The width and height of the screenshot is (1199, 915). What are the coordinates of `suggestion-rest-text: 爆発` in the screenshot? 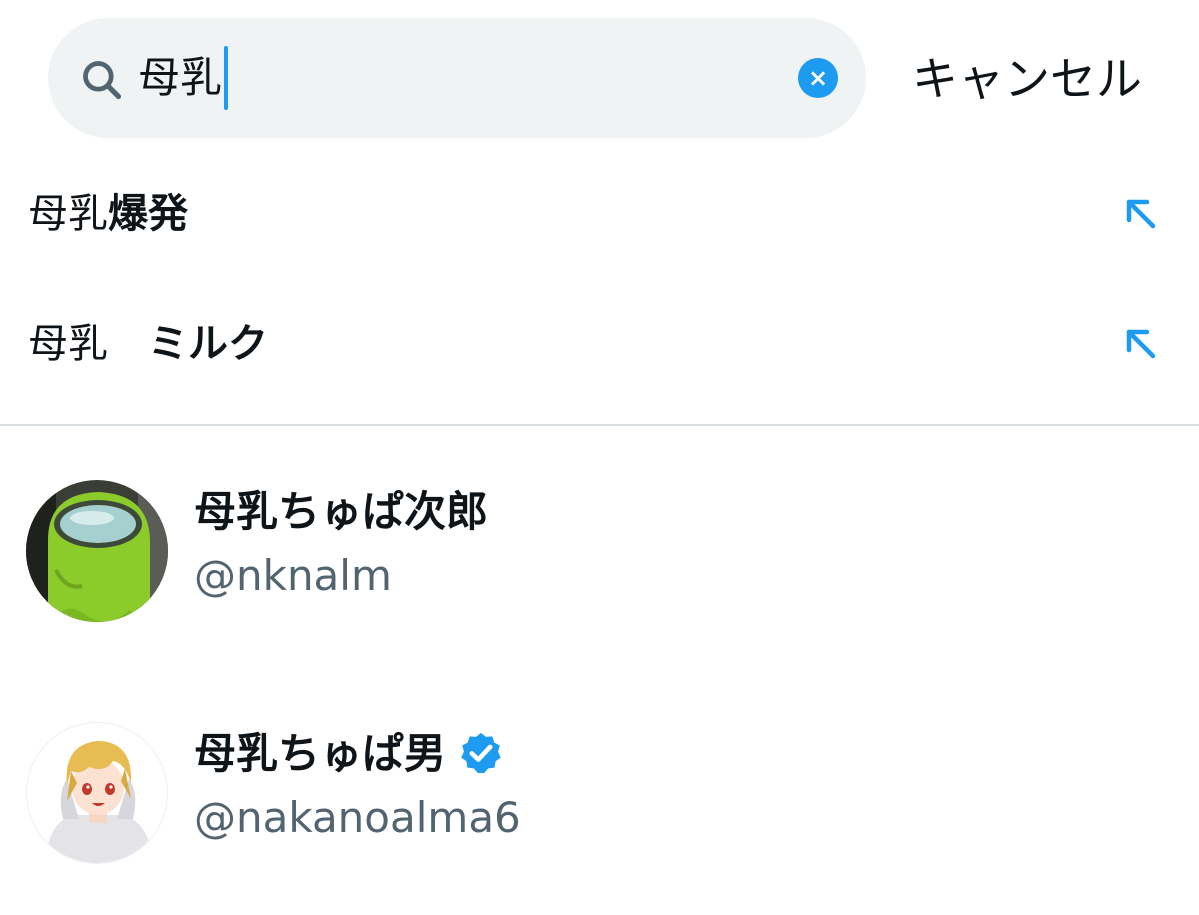 It's located at (148, 214).